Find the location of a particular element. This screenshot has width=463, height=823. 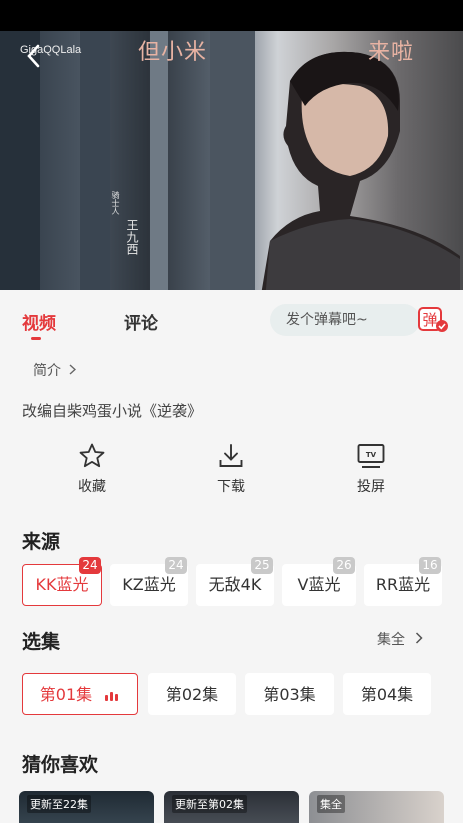

tab-video: 视频 is located at coordinates (39, 321).